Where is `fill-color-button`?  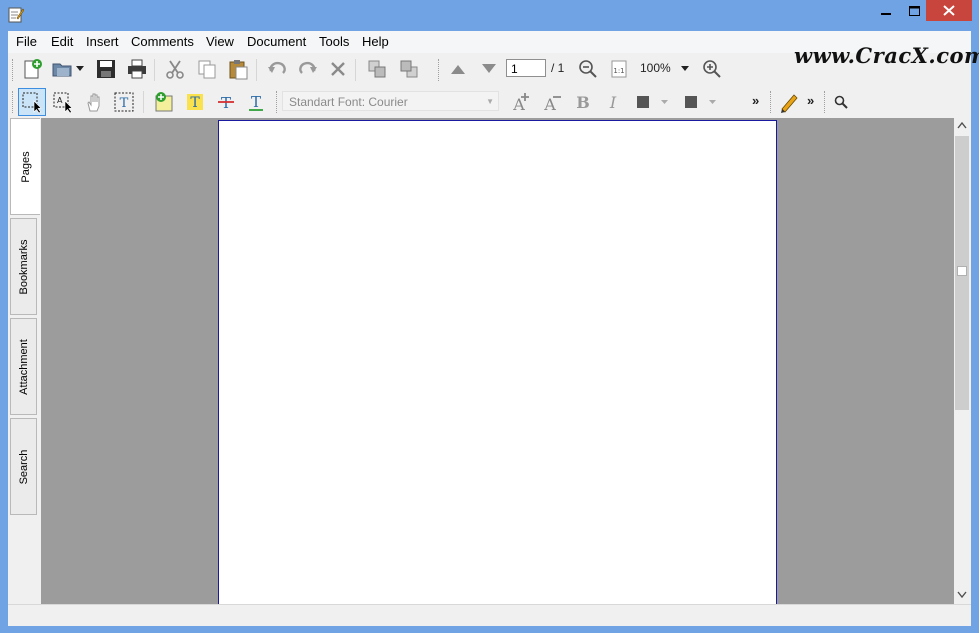
fill-color-button is located at coordinates (691, 102).